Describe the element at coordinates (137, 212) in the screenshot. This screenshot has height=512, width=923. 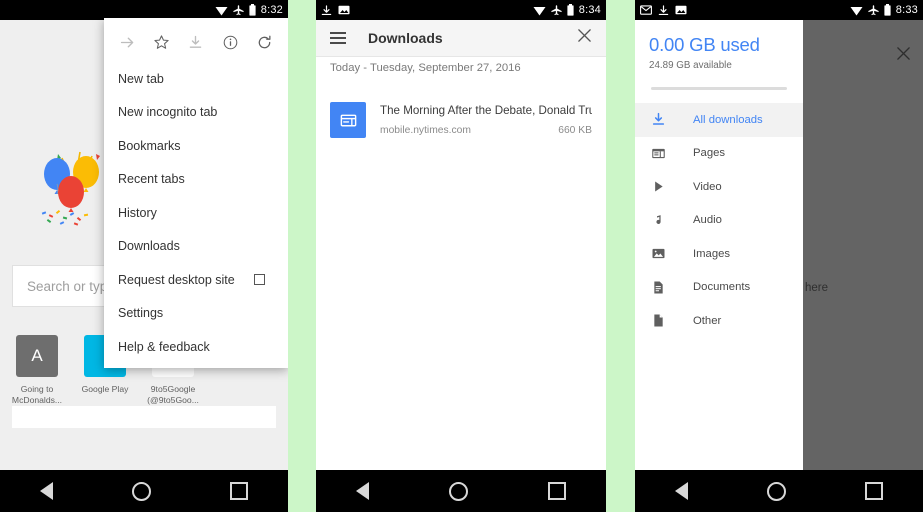
I see `menu-item-label: History` at that location.